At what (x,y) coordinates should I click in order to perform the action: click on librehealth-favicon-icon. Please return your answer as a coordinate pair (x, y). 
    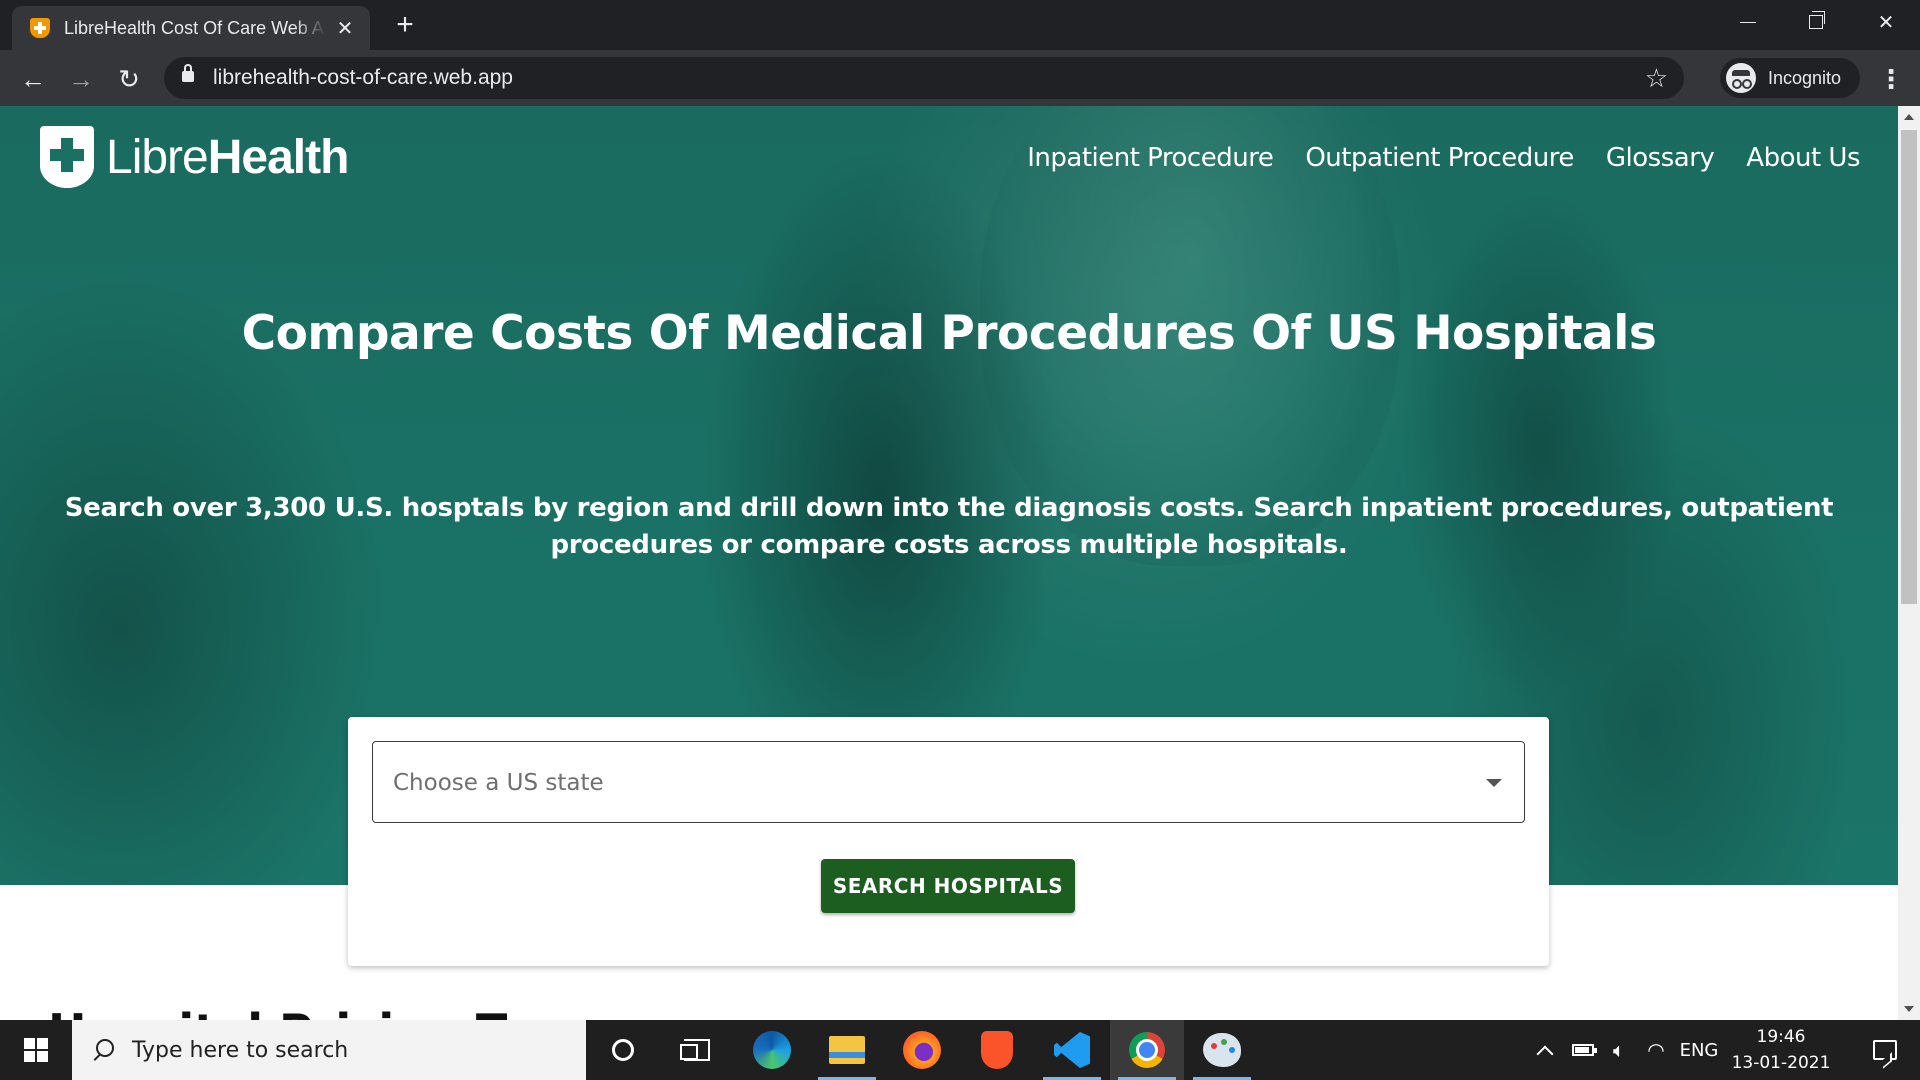
    Looking at the image, I should click on (40, 28).